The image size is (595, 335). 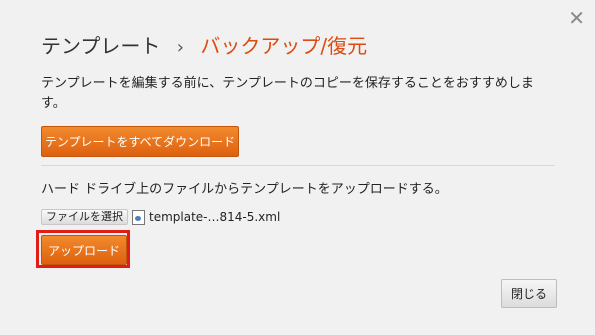 What do you see at coordinates (576, 18) in the screenshot?
I see `close-icon: ✕` at bounding box center [576, 18].